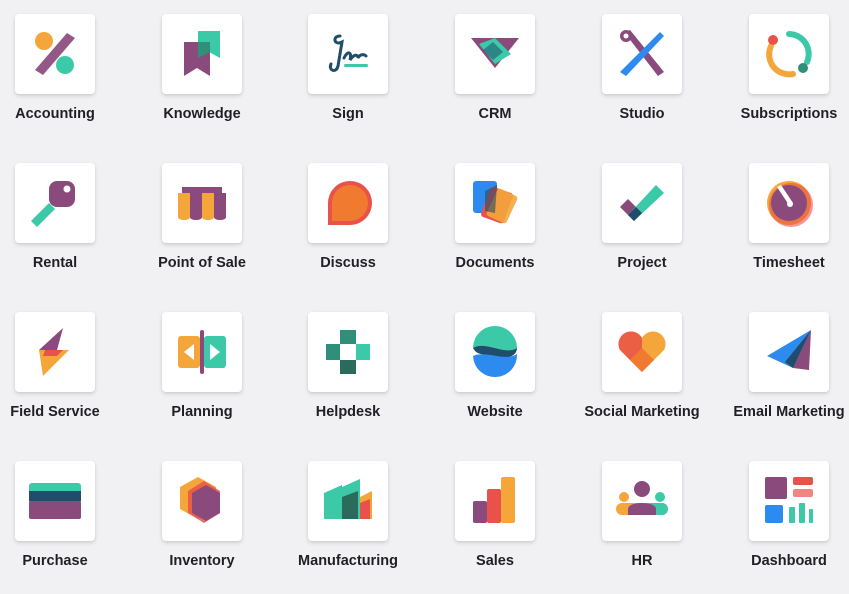  I want to click on inventory-icon, so click(200, 500).